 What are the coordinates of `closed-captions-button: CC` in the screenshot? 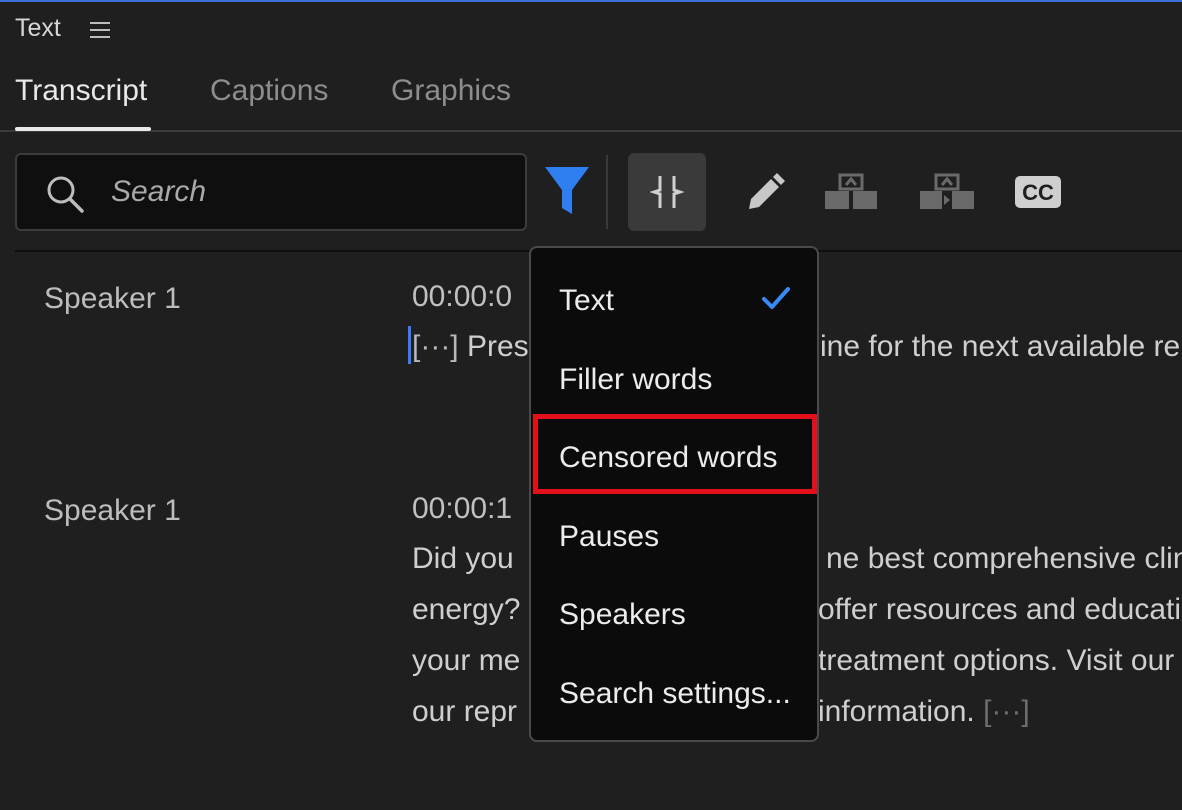 It's located at (1038, 192).